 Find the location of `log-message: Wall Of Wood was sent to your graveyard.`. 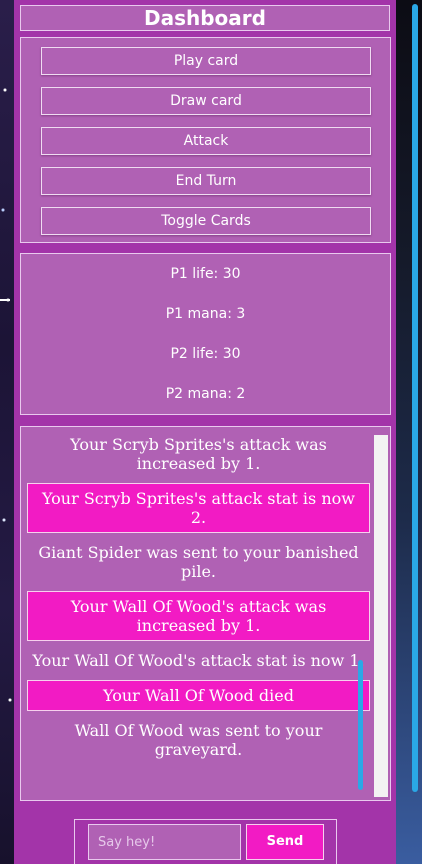

log-message: Wall Of Wood was sent to your graveyard. is located at coordinates (198, 740).